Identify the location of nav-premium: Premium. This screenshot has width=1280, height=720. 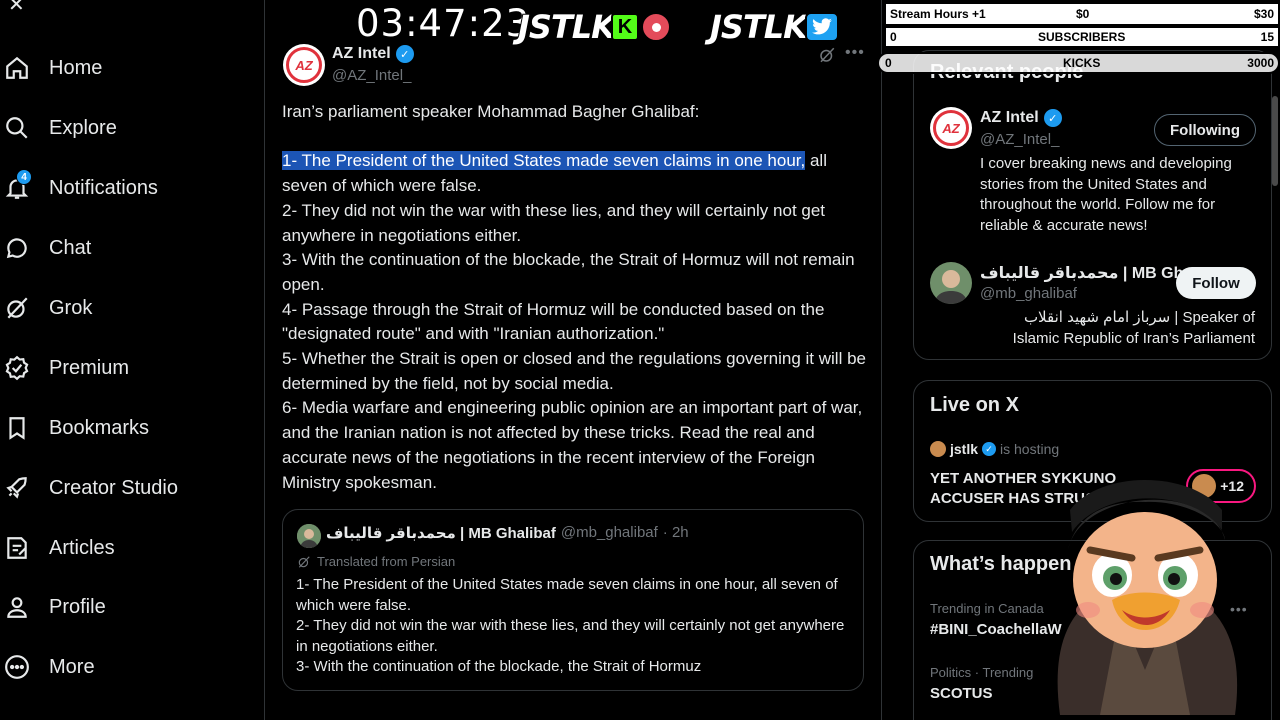
(125, 368).